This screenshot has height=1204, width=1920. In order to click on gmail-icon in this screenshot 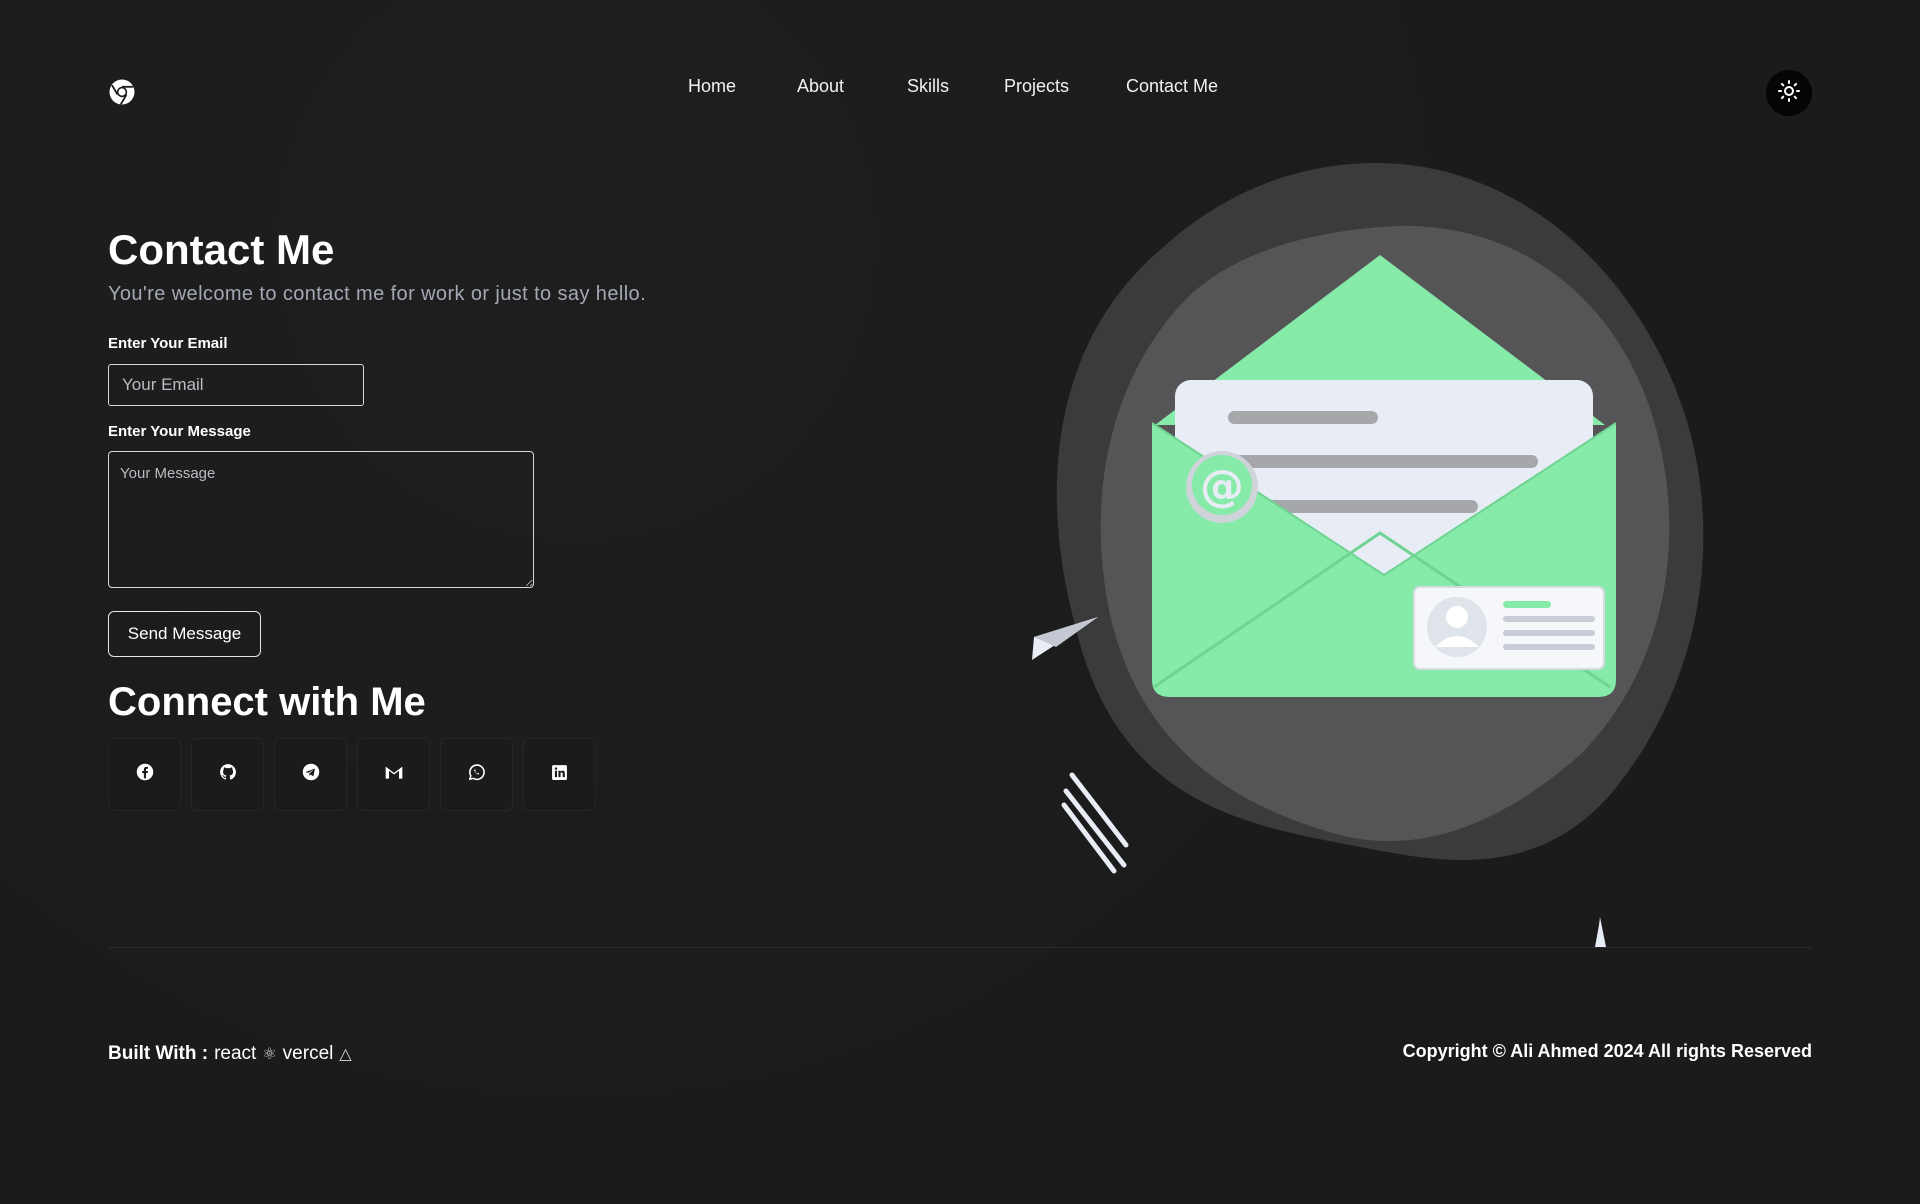, I will do `click(394, 774)`.